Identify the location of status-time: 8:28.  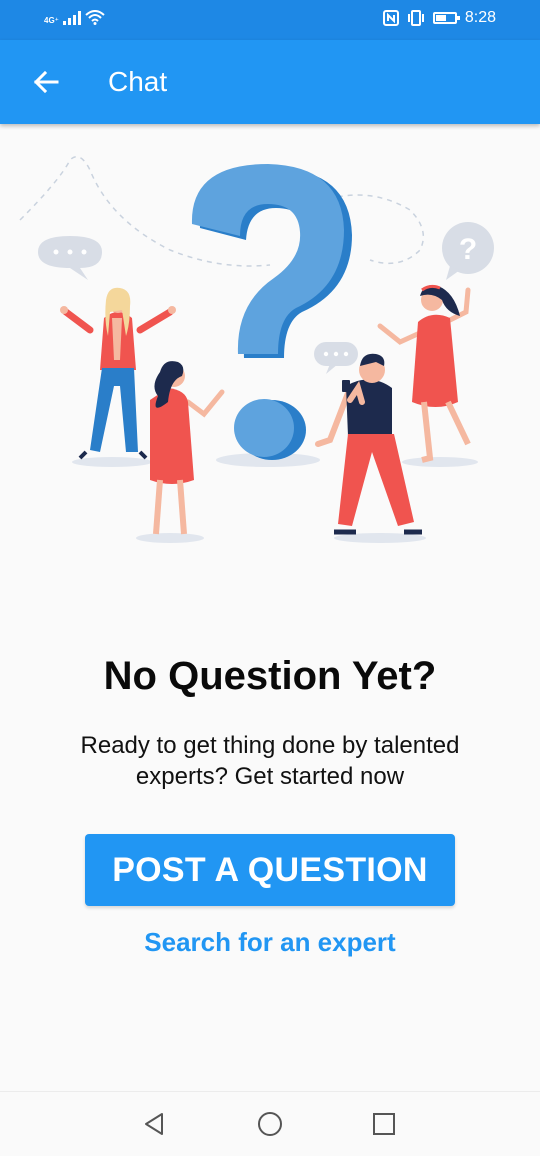
(480, 17).